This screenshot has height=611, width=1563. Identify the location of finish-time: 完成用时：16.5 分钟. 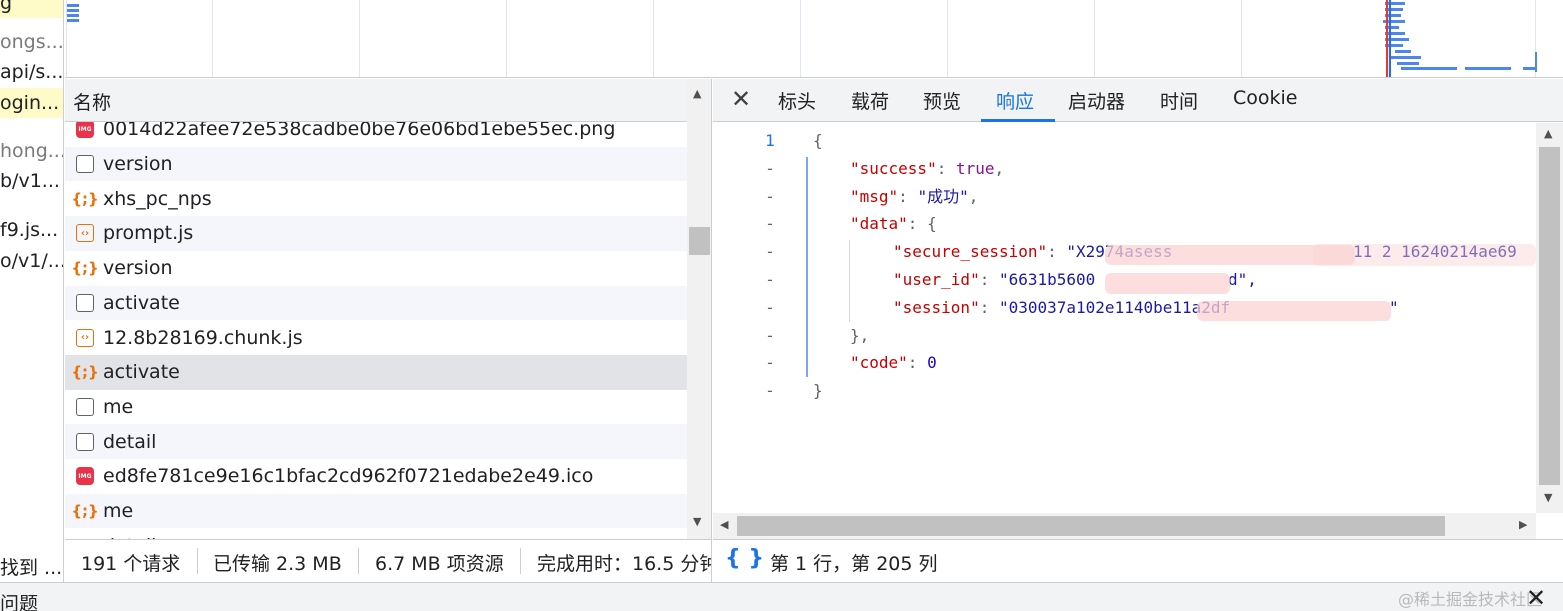
(624, 564).